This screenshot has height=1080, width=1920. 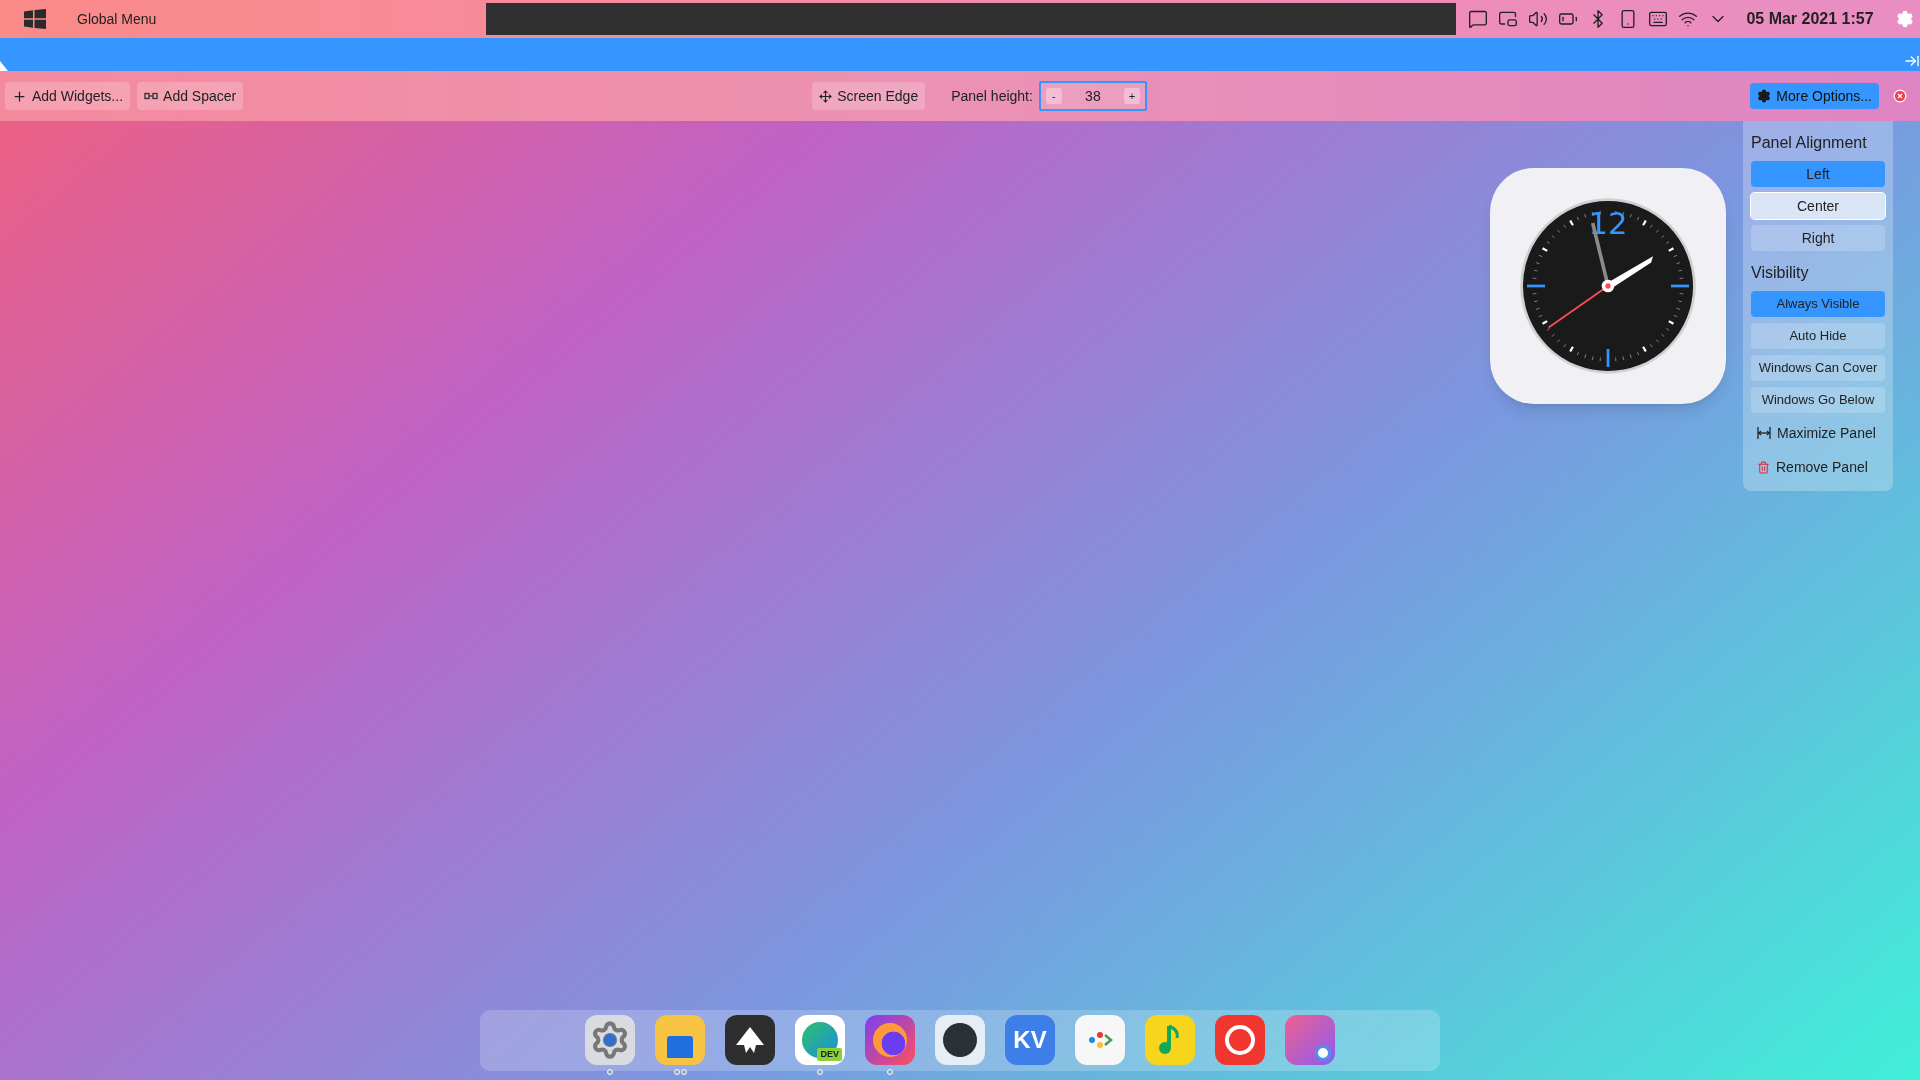 What do you see at coordinates (1912, 61) in the screenshot?
I see `arrow-right-to-line-icon` at bounding box center [1912, 61].